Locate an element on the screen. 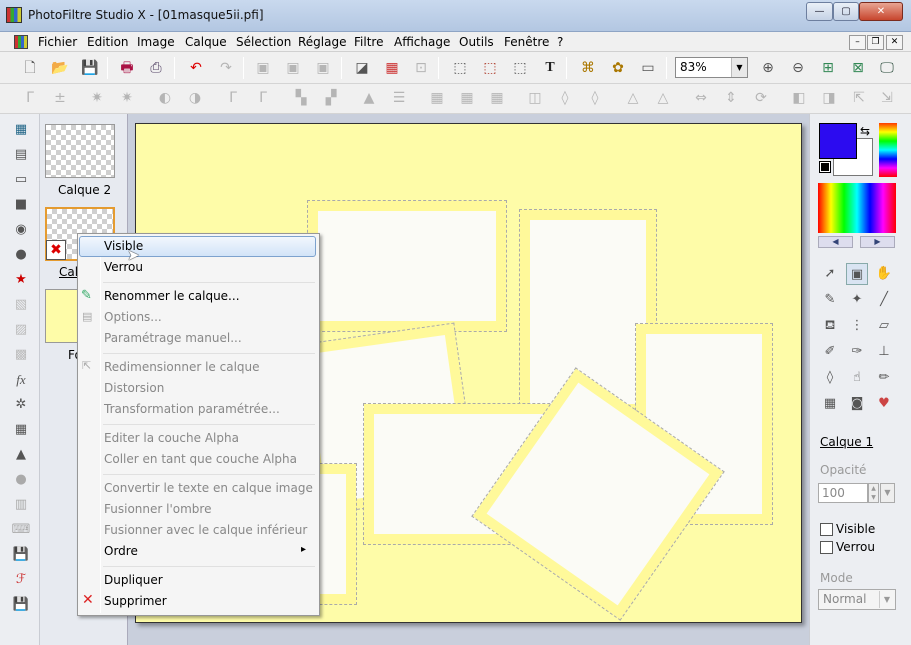  book-icon: ▥ is located at coordinates (21, 505).